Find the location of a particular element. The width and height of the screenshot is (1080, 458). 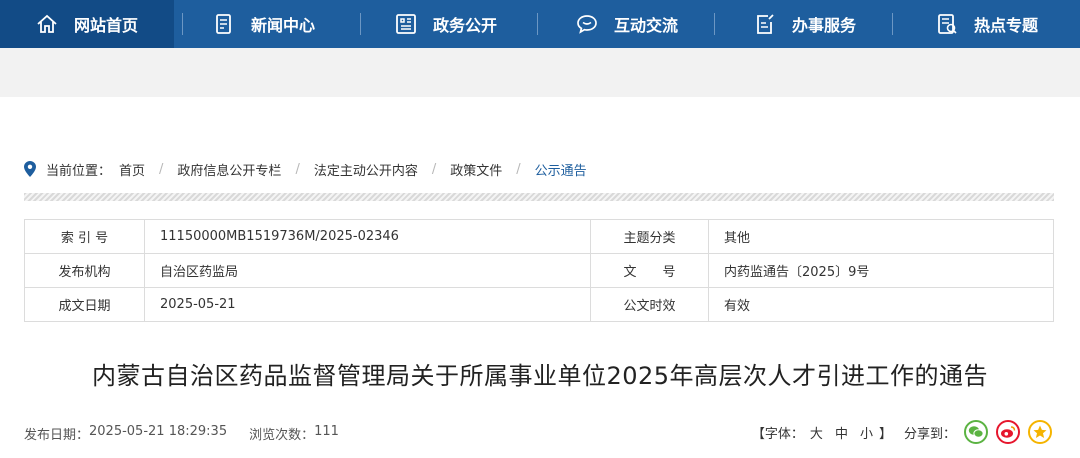

nav-item-gov: 政务公开 is located at coordinates (446, 24).